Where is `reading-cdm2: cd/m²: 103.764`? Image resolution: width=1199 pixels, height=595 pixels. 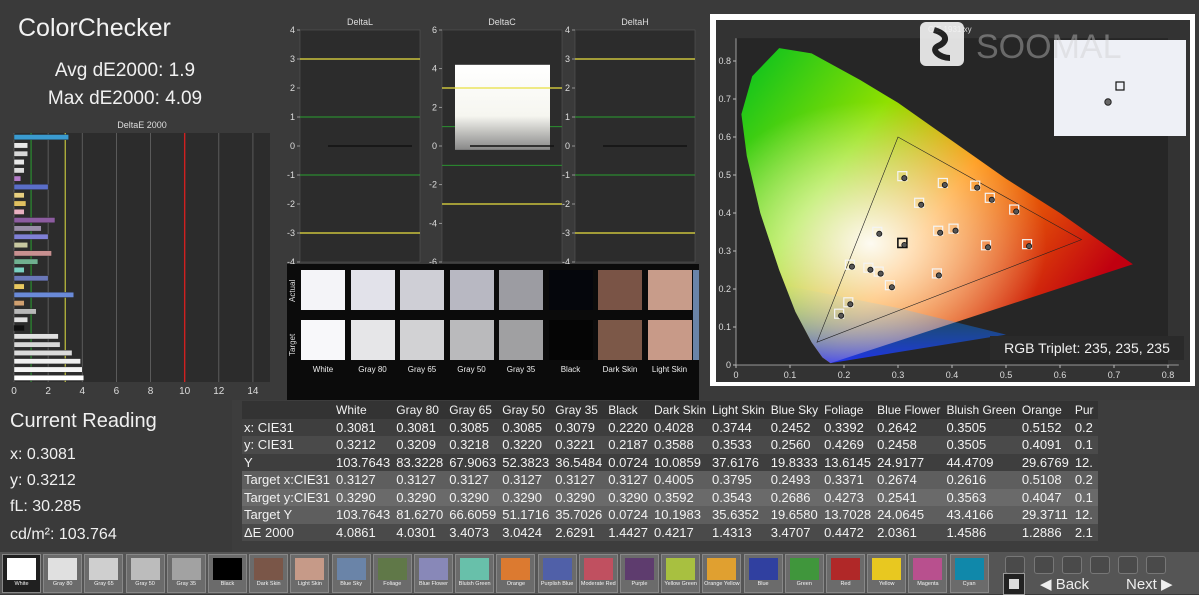
reading-cdm2: cd/m²: 103.764 is located at coordinates (63, 534).